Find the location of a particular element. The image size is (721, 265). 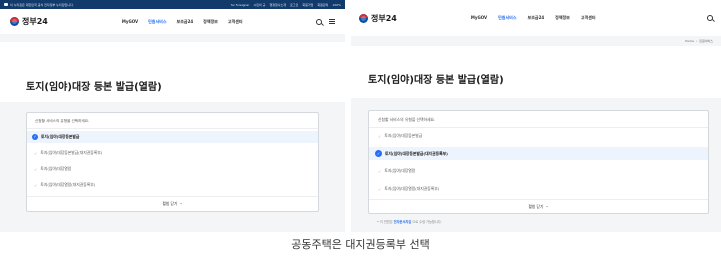

util-link: 시민의 규 is located at coordinates (259, 5).